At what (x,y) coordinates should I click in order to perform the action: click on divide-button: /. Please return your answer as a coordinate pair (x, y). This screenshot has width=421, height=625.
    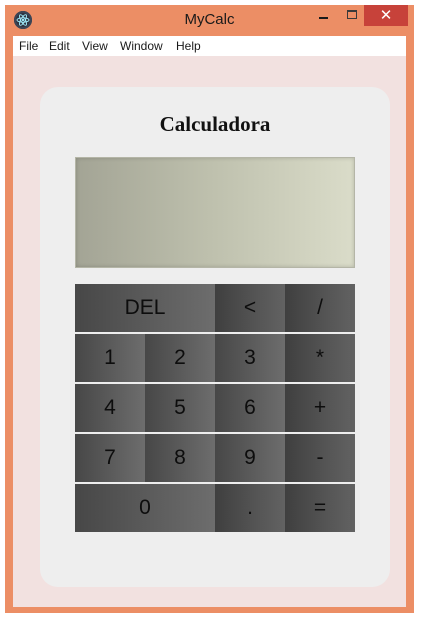
    Looking at the image, I should click on (320, 308).